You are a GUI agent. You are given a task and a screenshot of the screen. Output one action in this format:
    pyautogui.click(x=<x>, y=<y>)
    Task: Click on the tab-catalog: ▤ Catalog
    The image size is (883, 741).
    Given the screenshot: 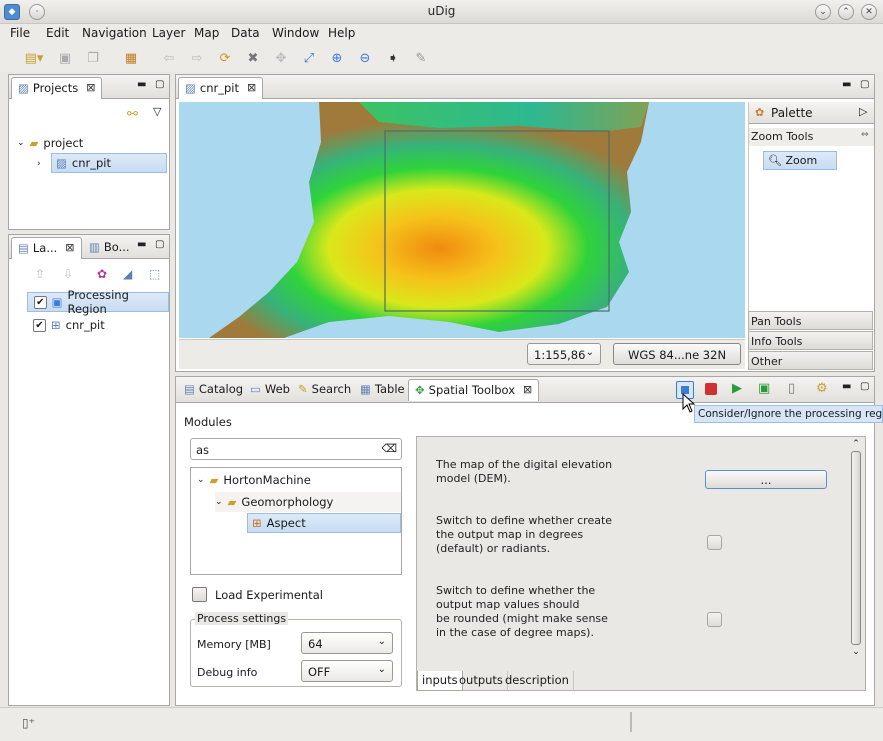 What is the action you would take?
    pyautogui.click(x=213, y=390)
    